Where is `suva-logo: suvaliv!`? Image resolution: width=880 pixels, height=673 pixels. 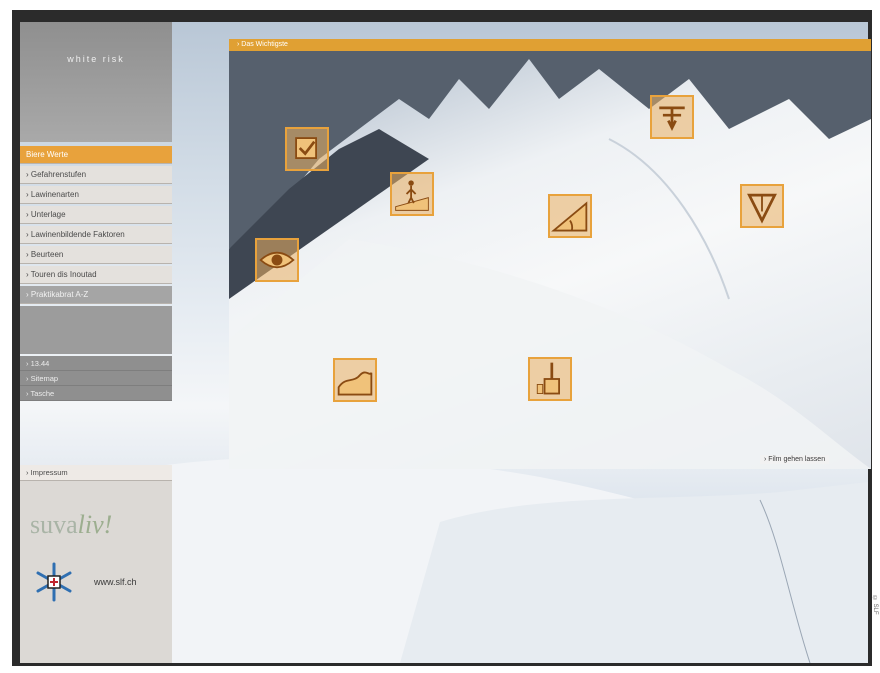
suva-logo: suvaliv! is located at coordinates (71, 525).